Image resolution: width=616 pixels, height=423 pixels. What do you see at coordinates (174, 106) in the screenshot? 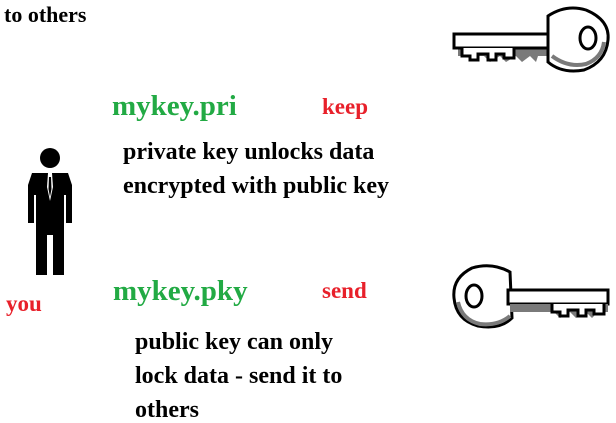
I see `private-key-filename: mykey.pri` at bounding box center [174, 106].